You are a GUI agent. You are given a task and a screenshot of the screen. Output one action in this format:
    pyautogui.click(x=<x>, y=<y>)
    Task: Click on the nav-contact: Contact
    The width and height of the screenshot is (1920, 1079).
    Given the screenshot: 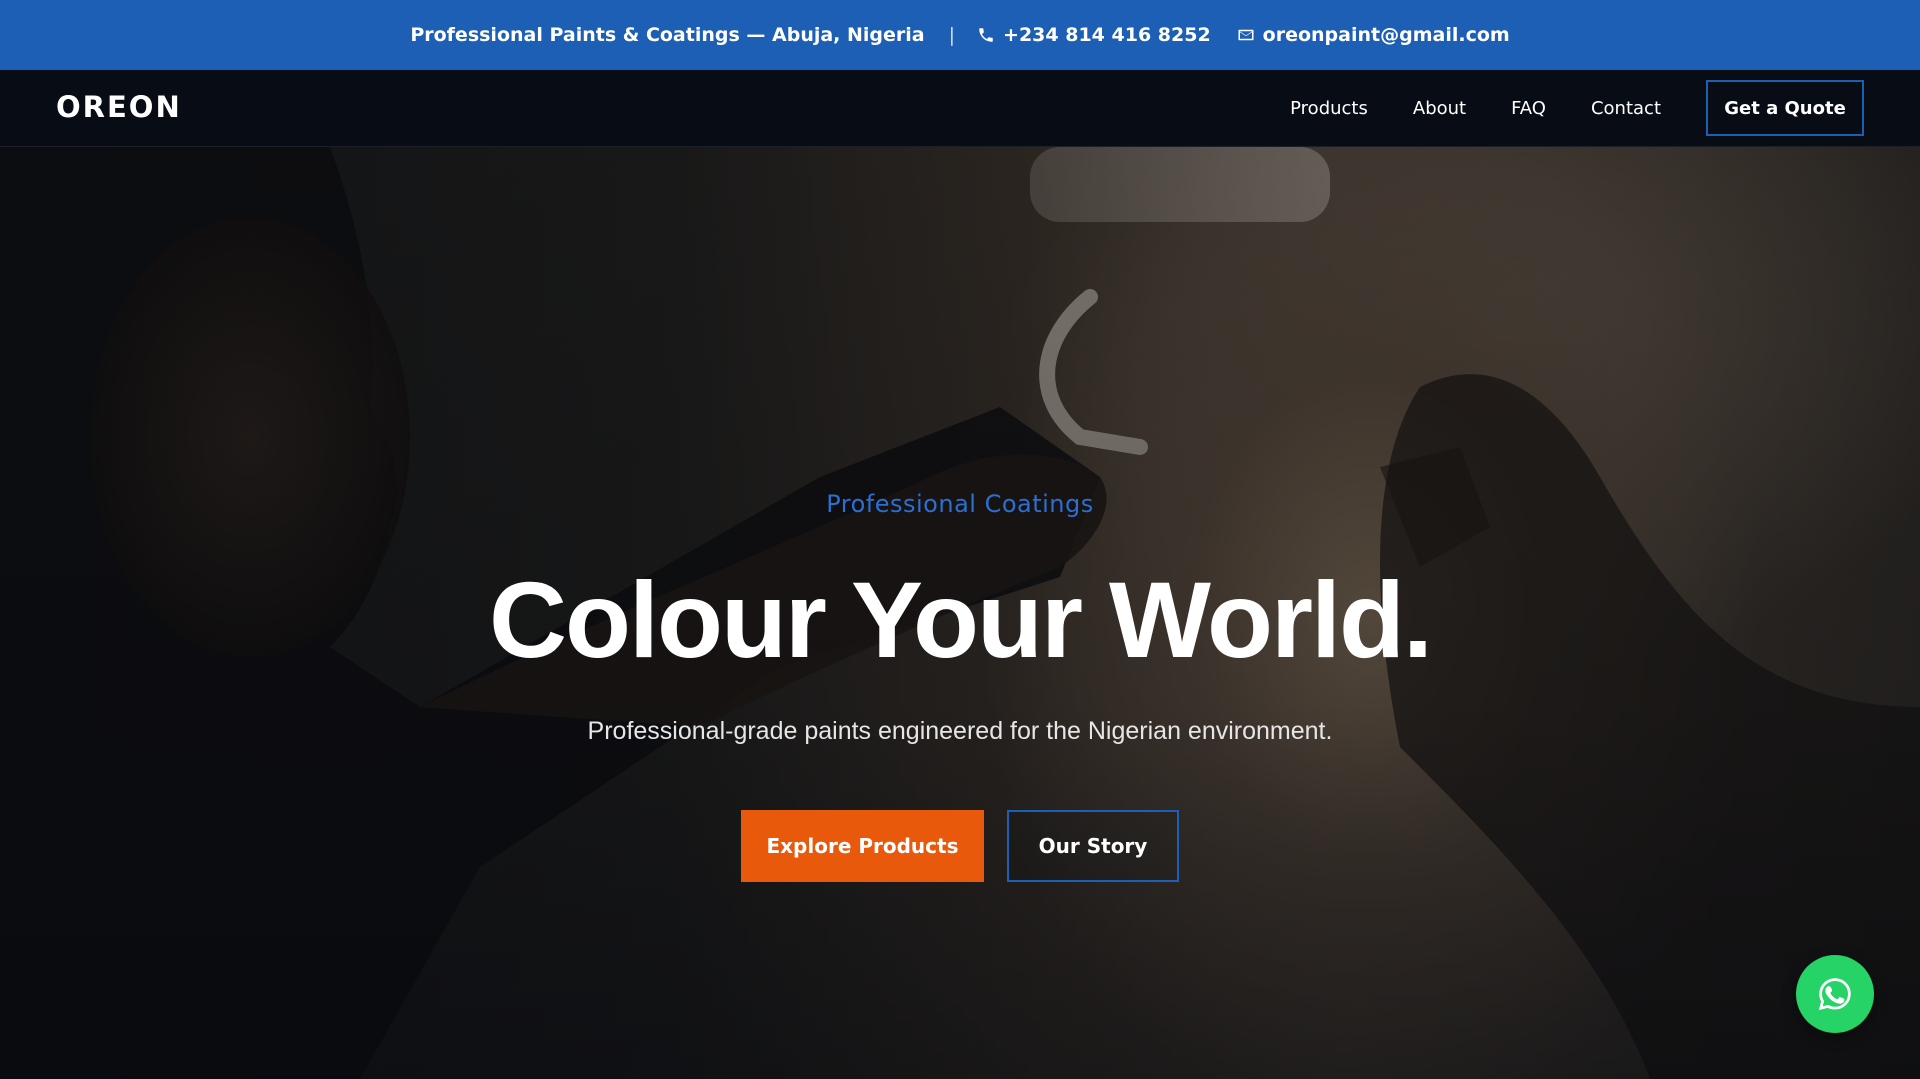 What is the action you would take?
    pyautogui.click(x=1626, y=108)
    